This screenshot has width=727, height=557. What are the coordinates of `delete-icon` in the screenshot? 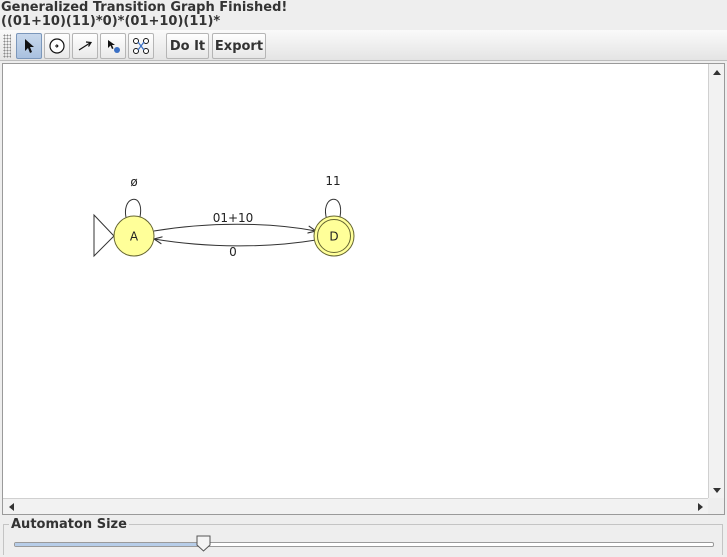 It's located at (114, 46).